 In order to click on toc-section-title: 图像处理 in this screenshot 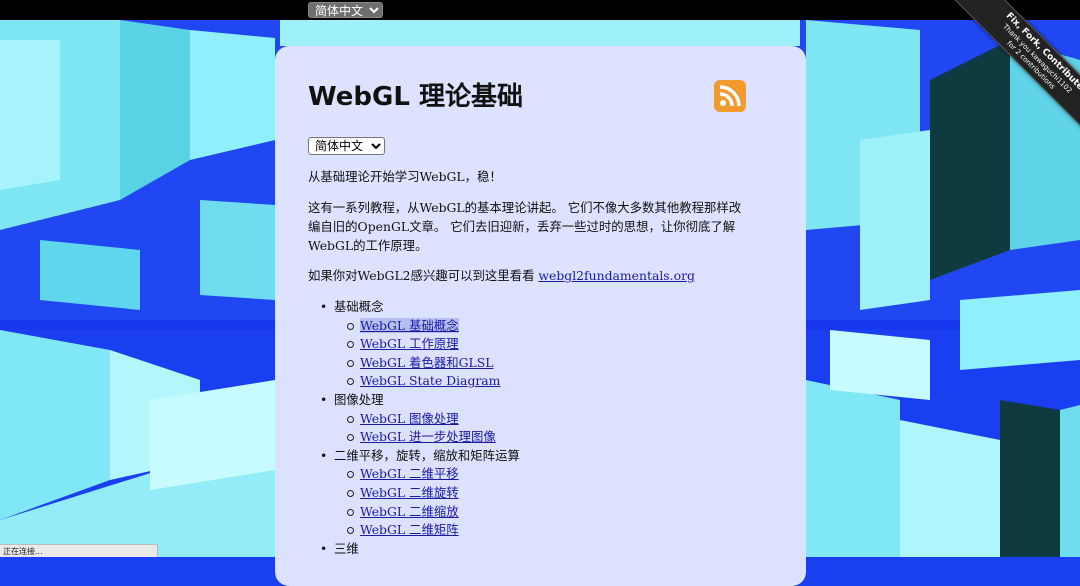, I will do `click(359, 399)`.